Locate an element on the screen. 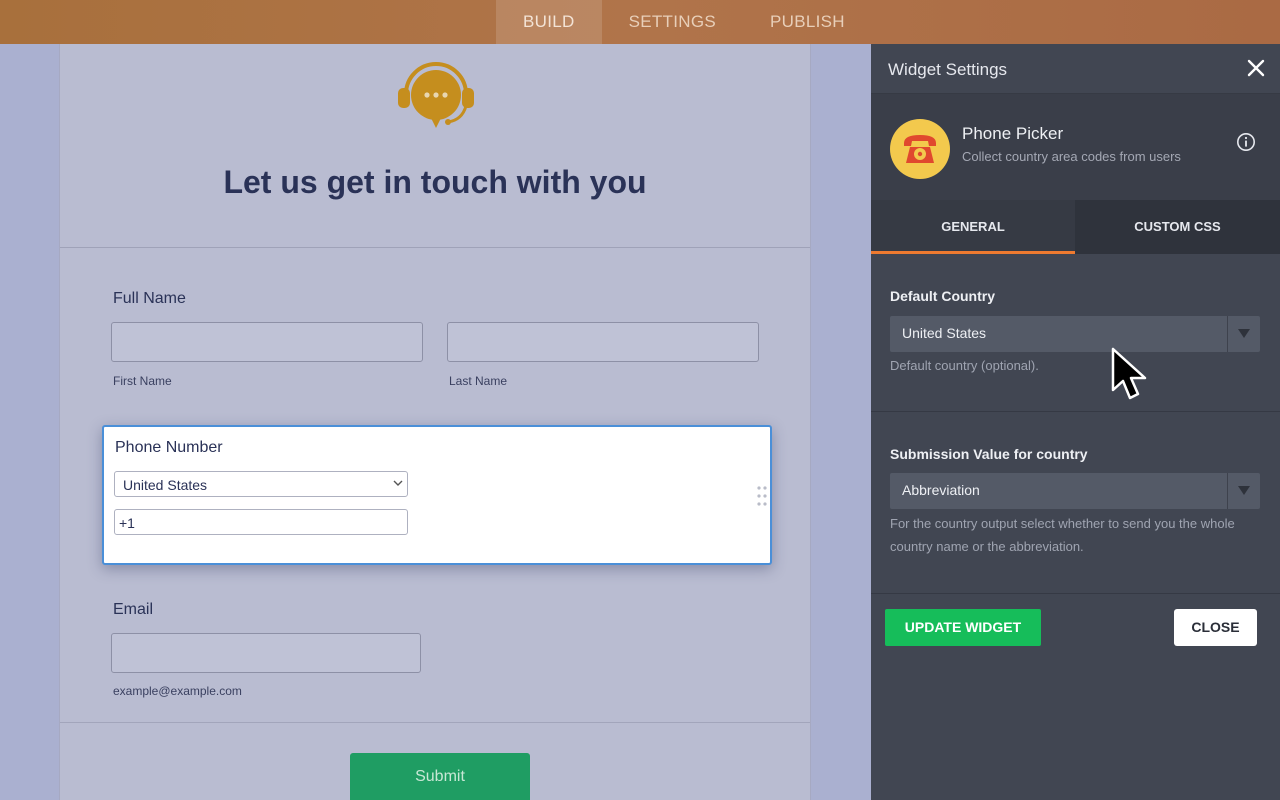 The width and height of the screenshot is (1280, 800). first-name-input is located at coordinates (267, 342).